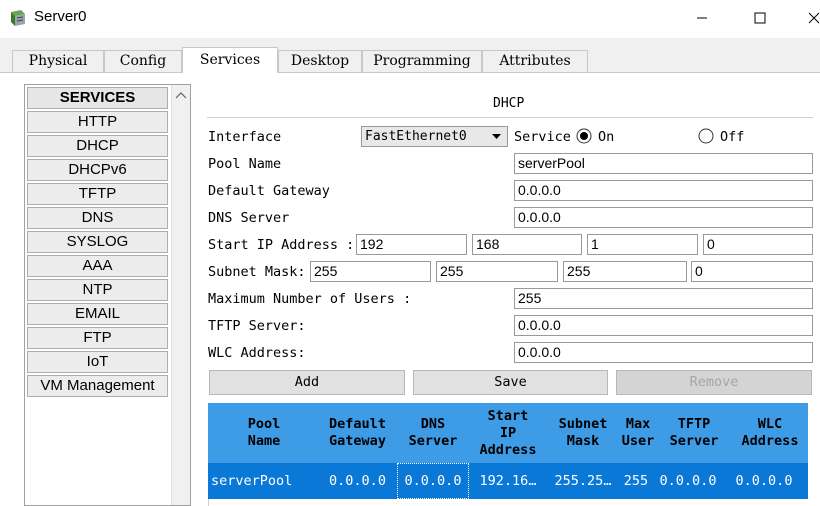 This screenshot has width=820, height=506. What do you see at coordinates (97, 218) in the screenshot?
I see `service-dns: DNS` at bounding box center [97, 218].